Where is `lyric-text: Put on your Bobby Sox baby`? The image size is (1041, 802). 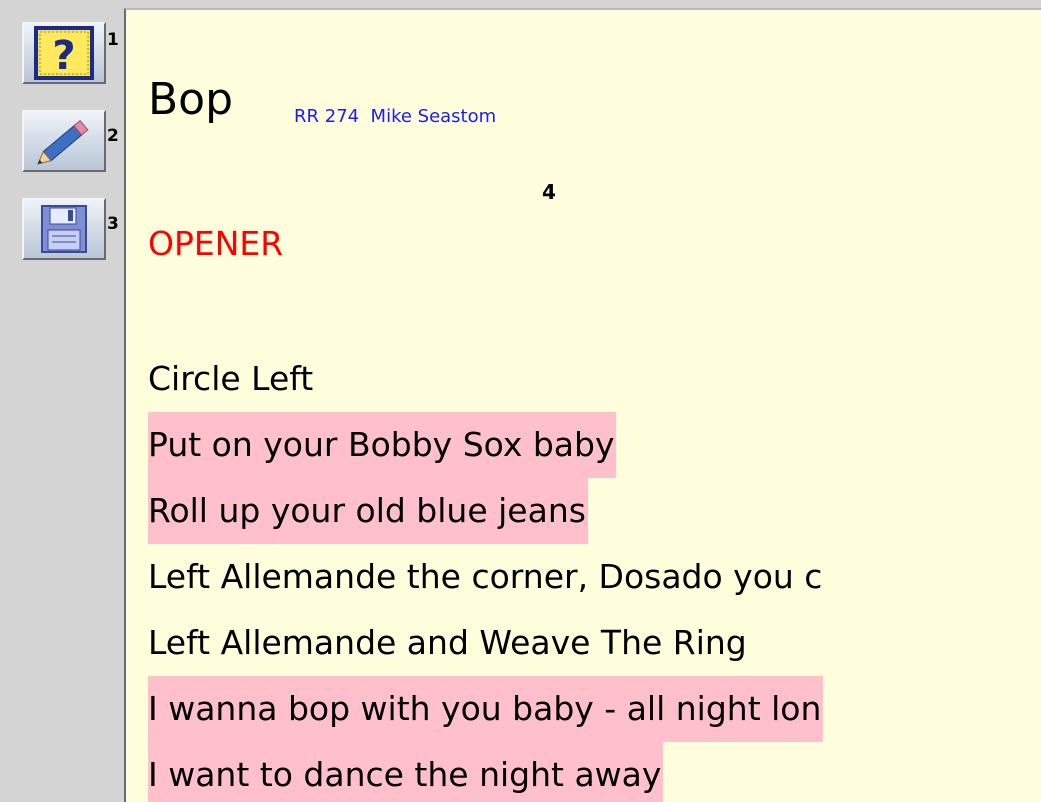 lyric-text: Put on your Bobby Sox baby is located at coordinates (382, 445).